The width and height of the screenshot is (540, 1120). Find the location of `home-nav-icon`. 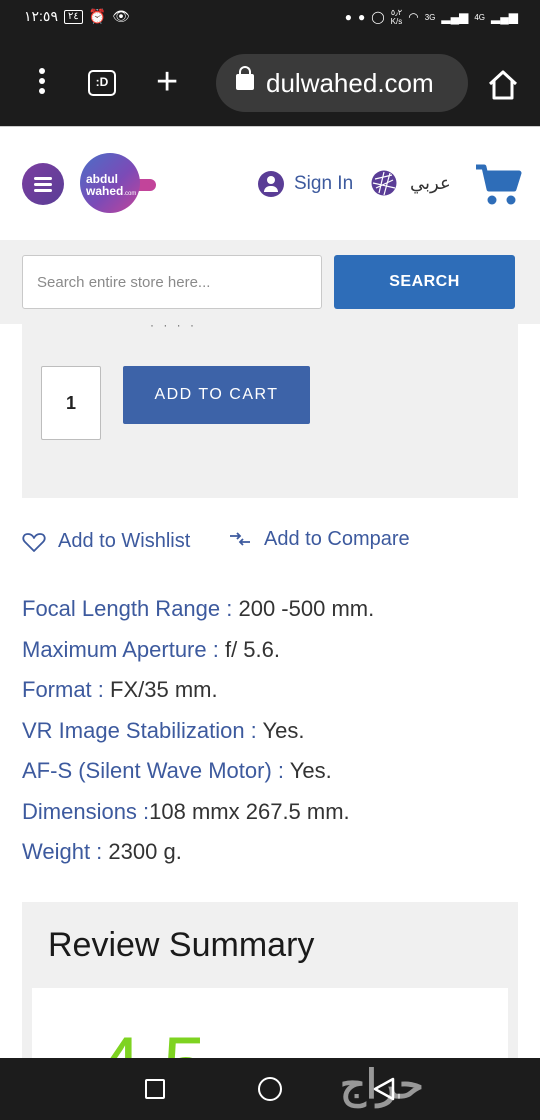

home-nav-icon is located at coordinates (270, 1089).